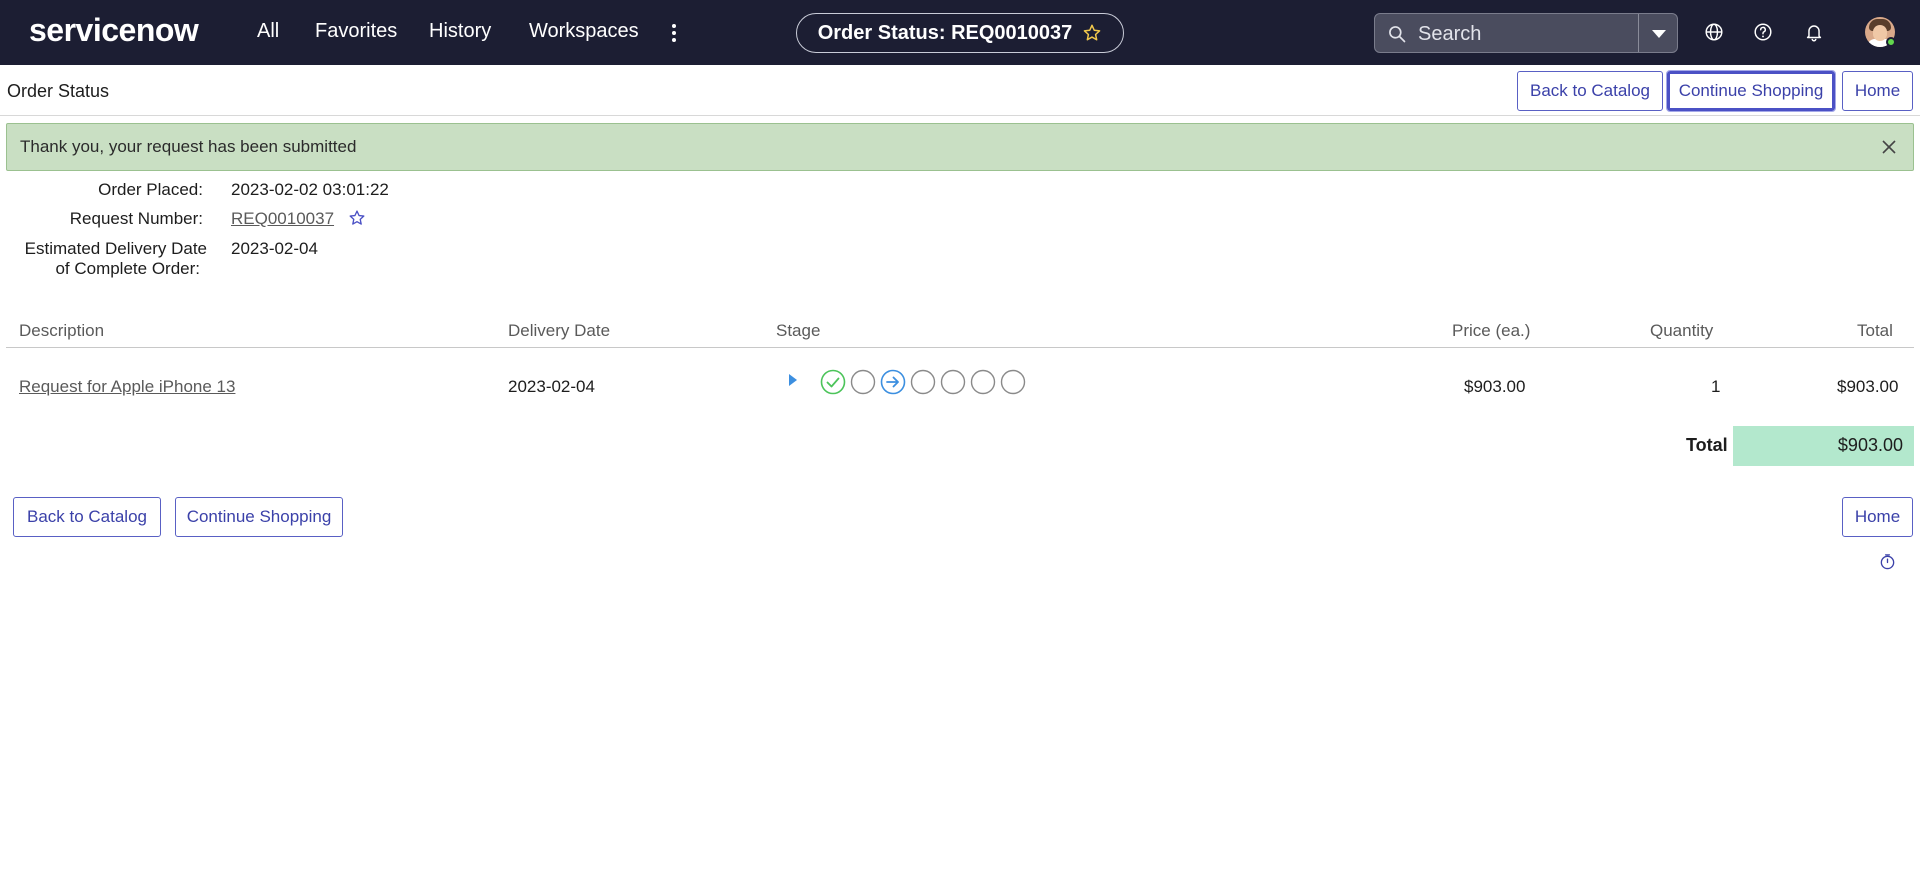  Describe the element at coordinates (1887, 561) in the screenshot. I see `response-time-icon` at that location.